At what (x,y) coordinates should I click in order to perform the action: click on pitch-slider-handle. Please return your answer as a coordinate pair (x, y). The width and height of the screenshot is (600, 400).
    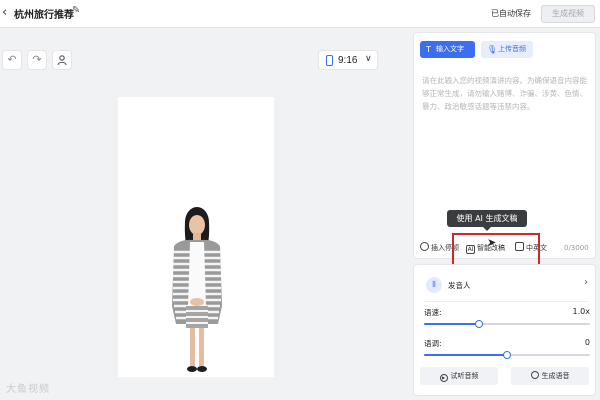
    Looking at the image, I should click on (507, 355).